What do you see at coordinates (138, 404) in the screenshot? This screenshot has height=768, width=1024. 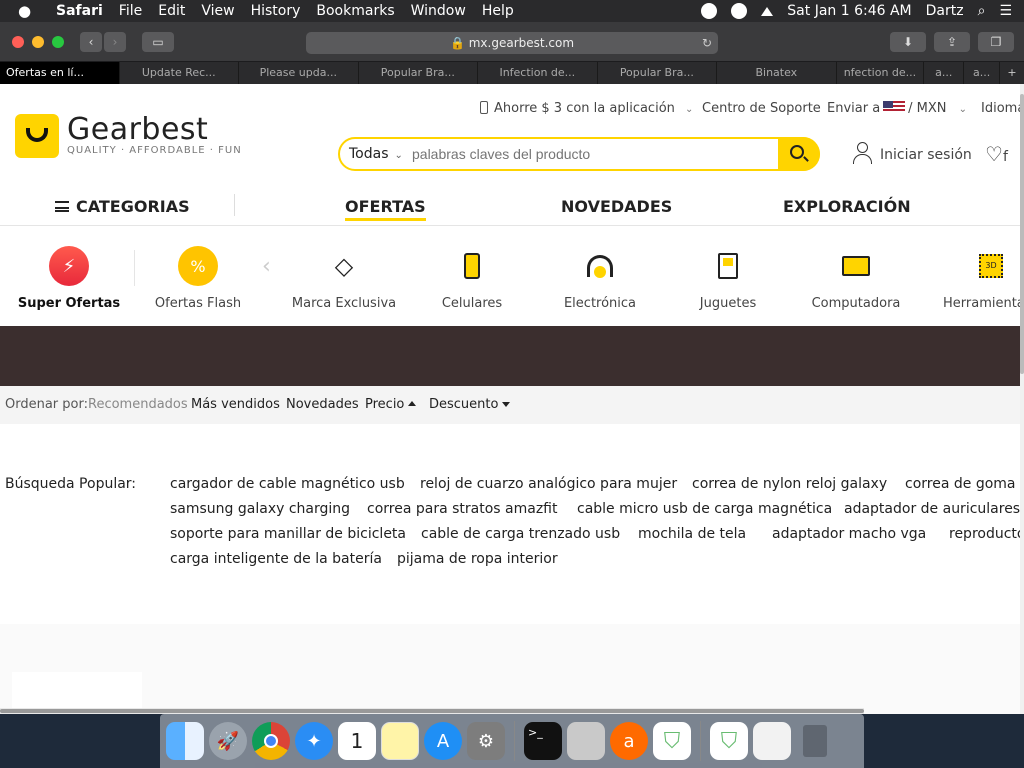 I see `sort-recommended: Recomendados` at bounding box center [138, 404].